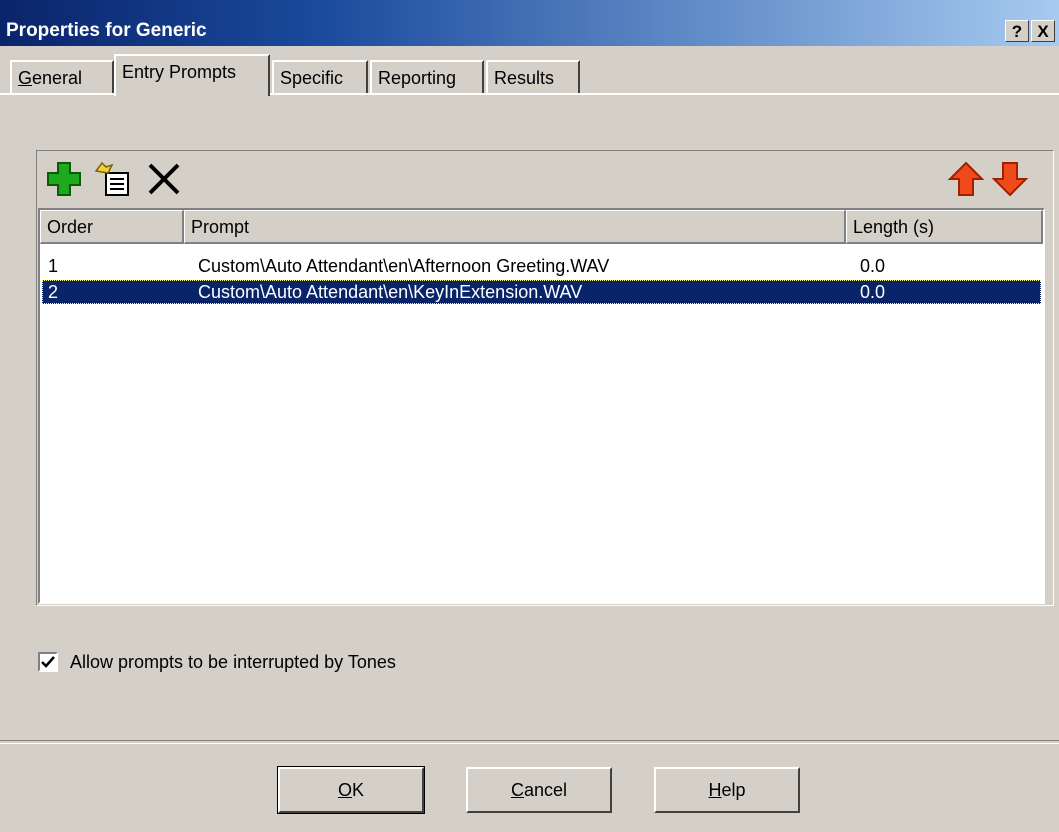  What do you see at coordinates (179, 72) in the screenshot?
I see `tab-entry-prompts-label: Entry Prompts` at bounding box center [179, 72].